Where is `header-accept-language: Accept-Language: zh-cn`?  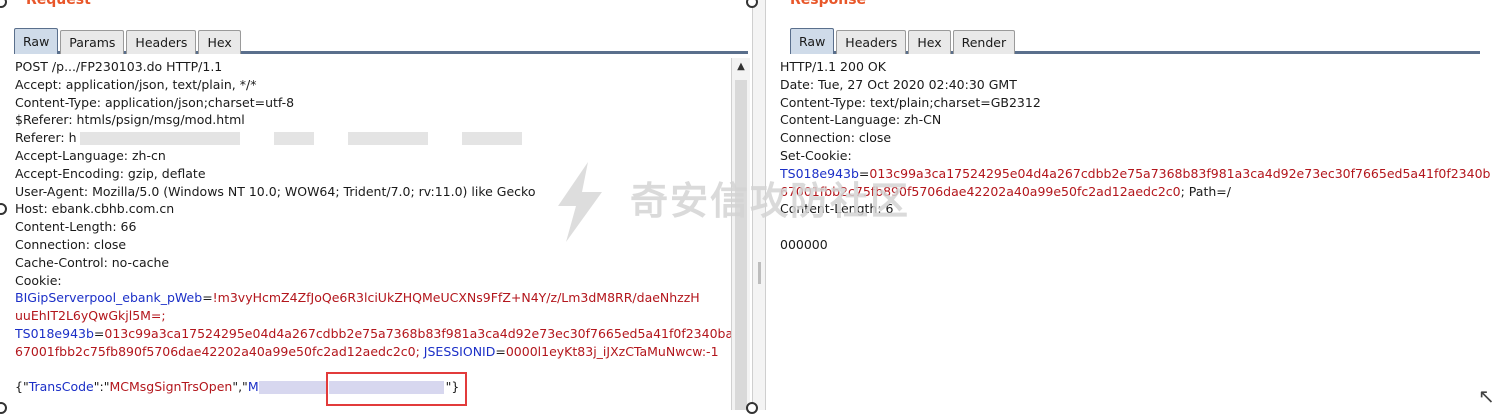 header-accept-language: Accept-Language: zh-cn is located at coordinates (90, 155).